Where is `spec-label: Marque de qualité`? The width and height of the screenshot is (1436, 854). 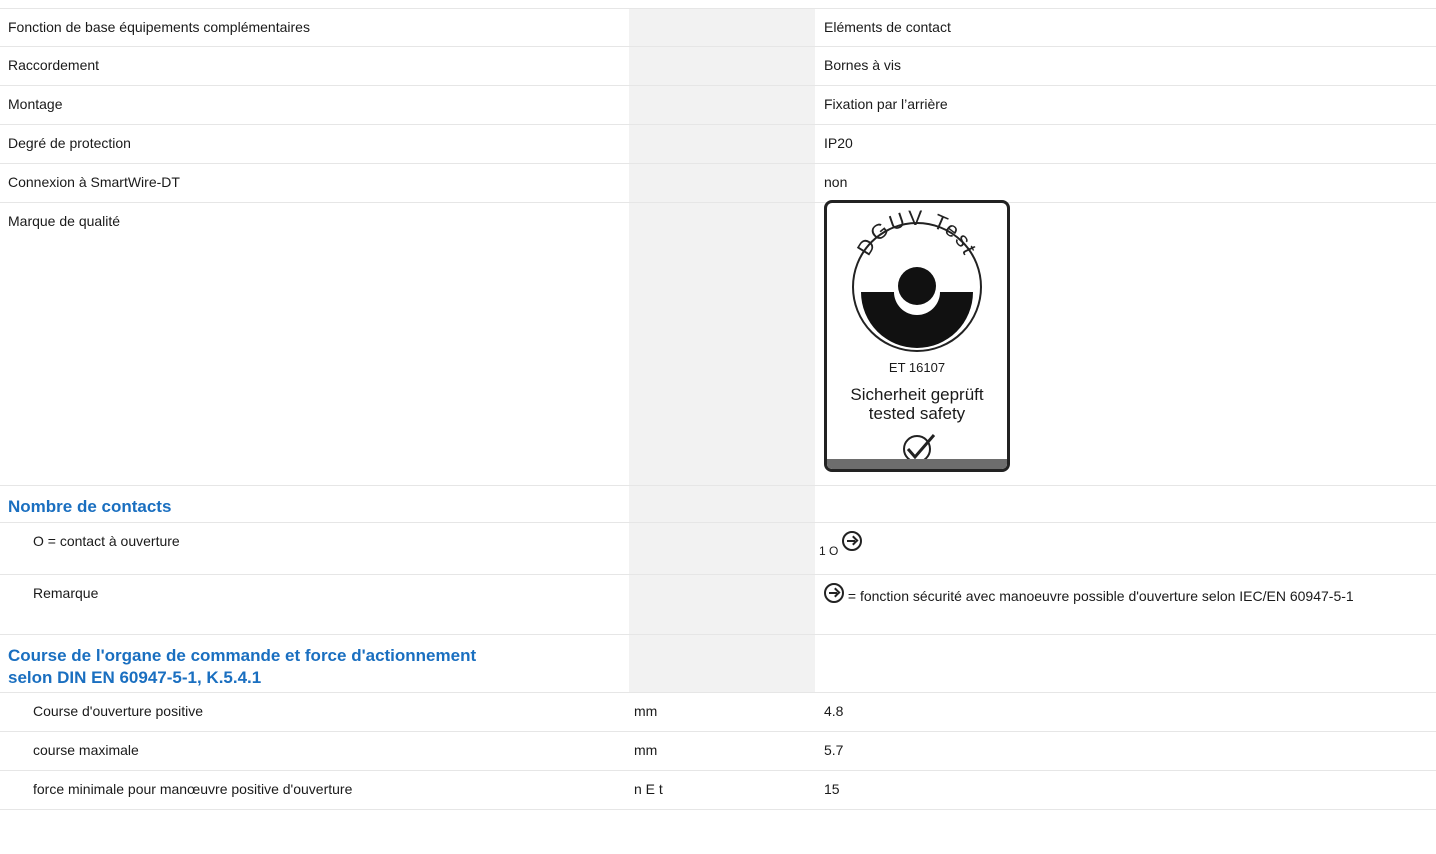
spec-label: Marque de qualité is located at coordinates (64, 221).